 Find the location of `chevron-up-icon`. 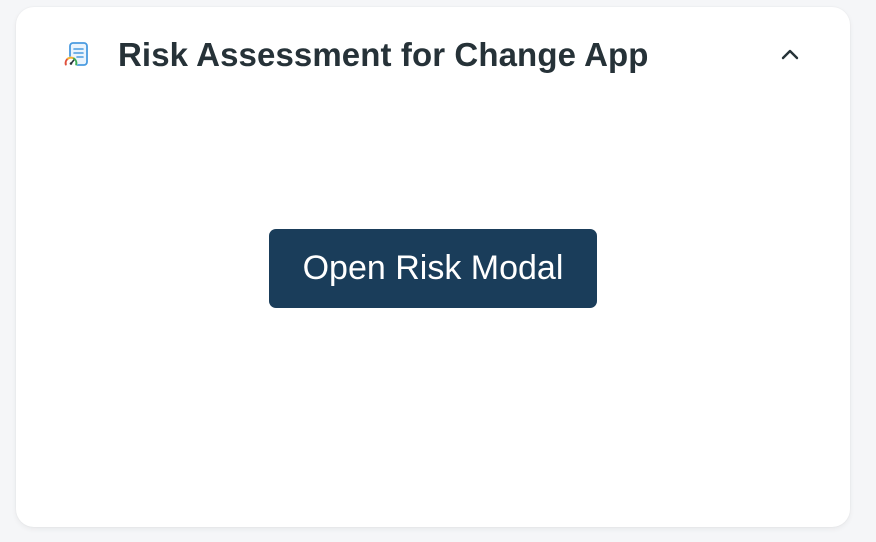

chevron-up-icon is located at coordinates (790, 56).